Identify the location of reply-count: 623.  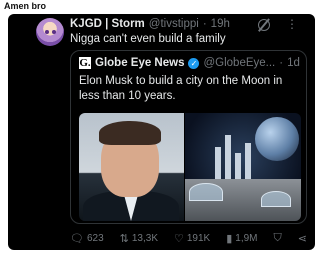
(95, 238).